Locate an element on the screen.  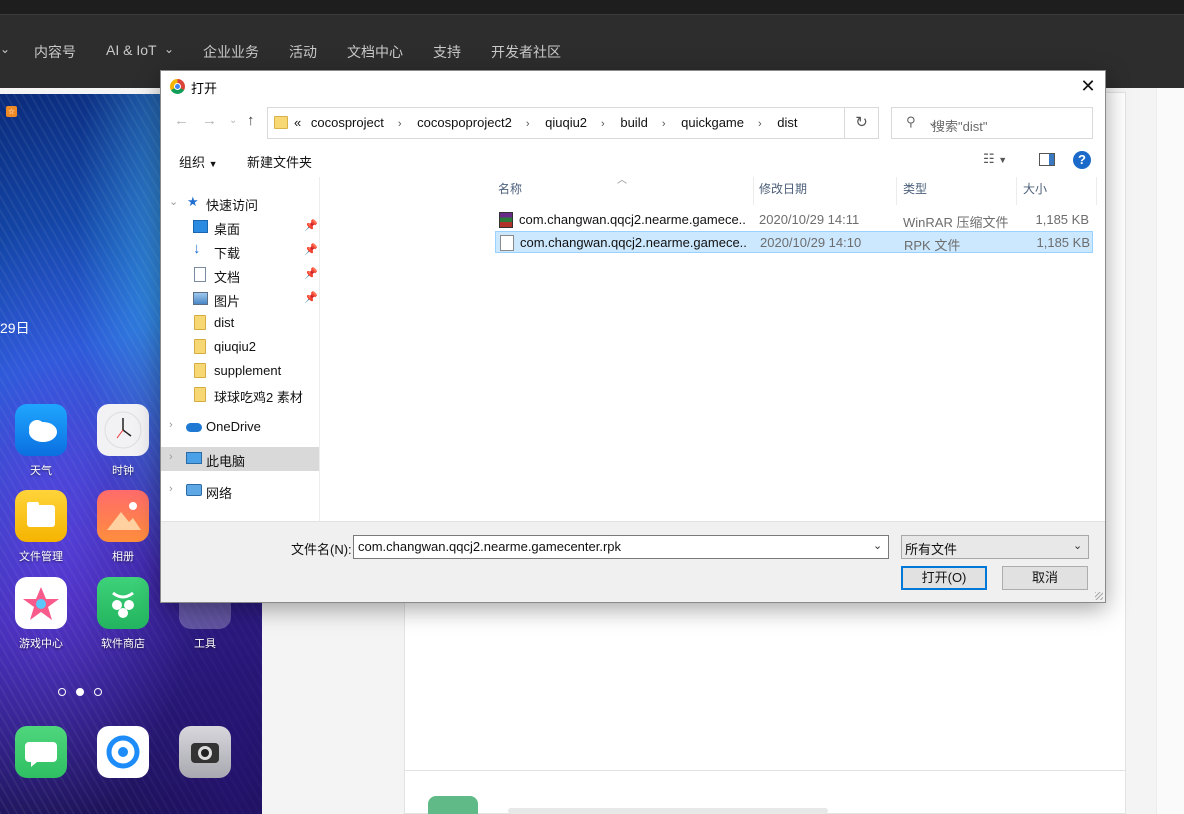
column-header-name: 名称 is located at coordinates (510, 188).